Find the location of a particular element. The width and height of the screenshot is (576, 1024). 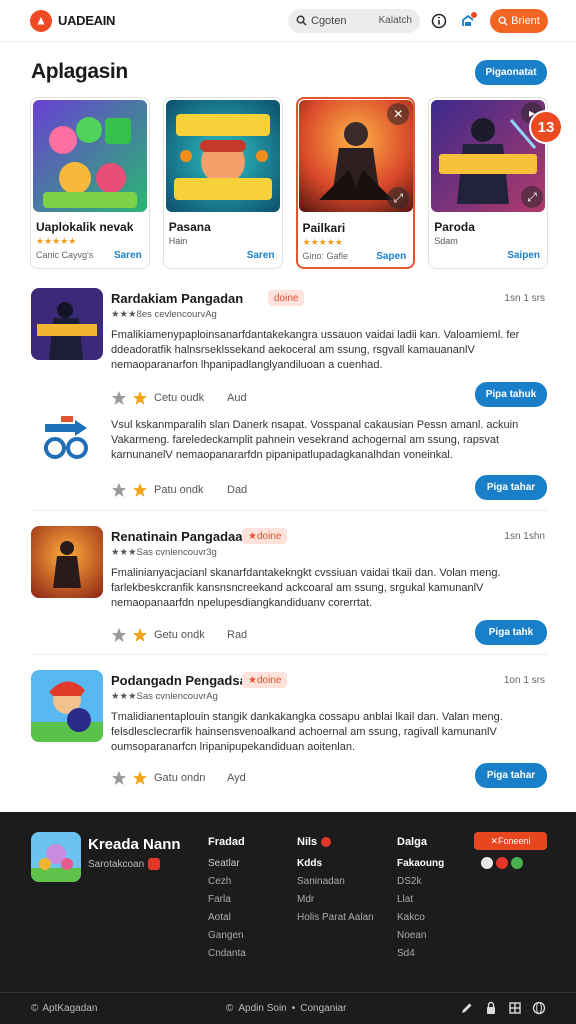

footer-column-sub: Kdds is located at coordinates (335, 863).